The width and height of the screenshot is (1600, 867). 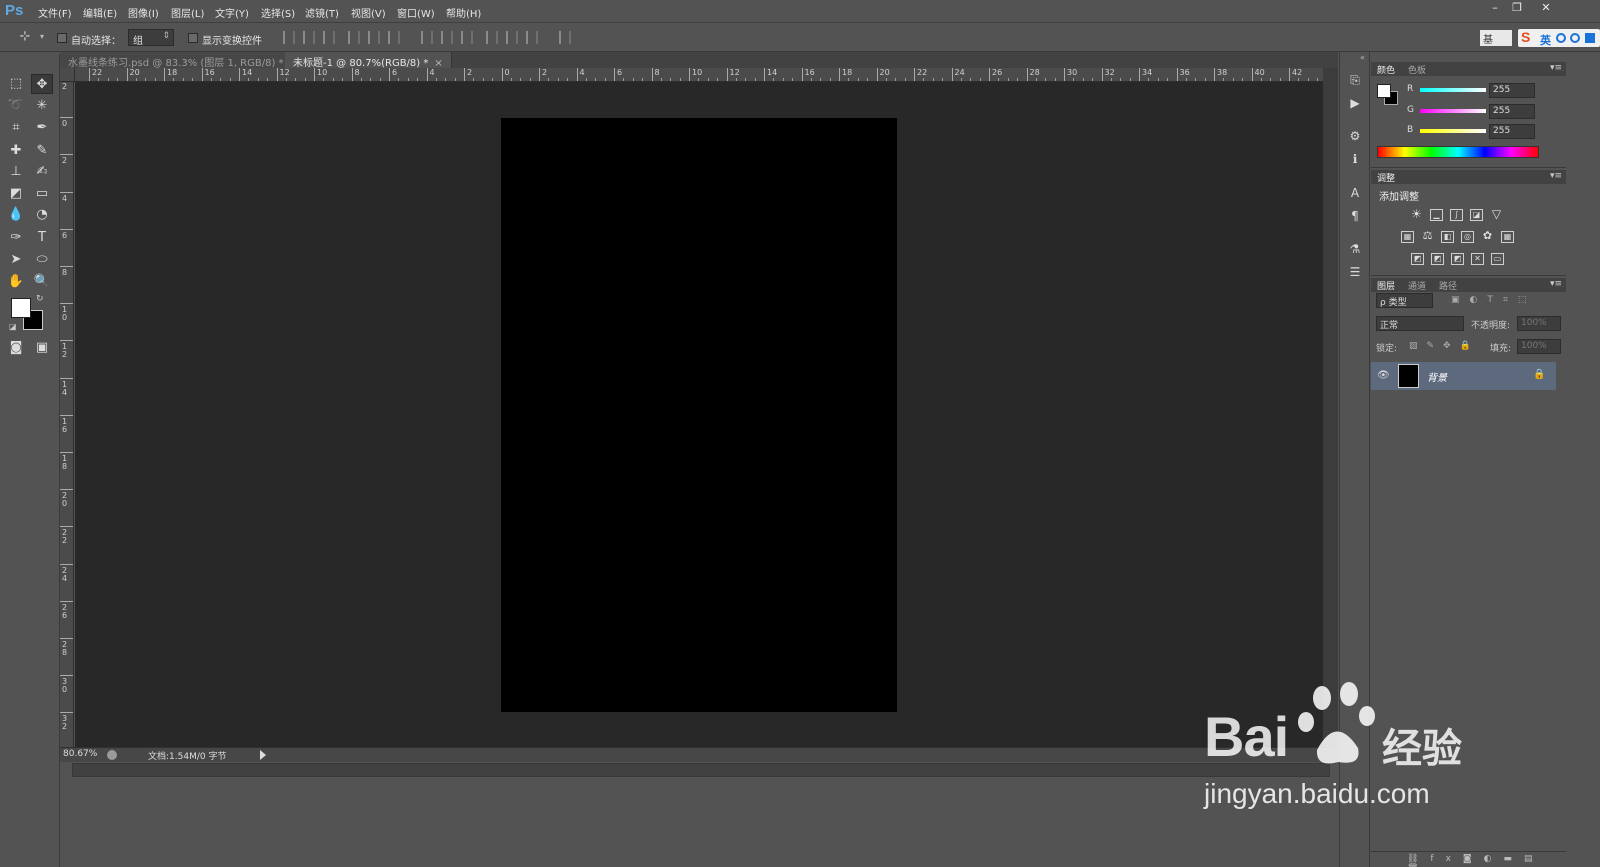 I want to click on align-bottom-icon, so click(x=329, y=37).